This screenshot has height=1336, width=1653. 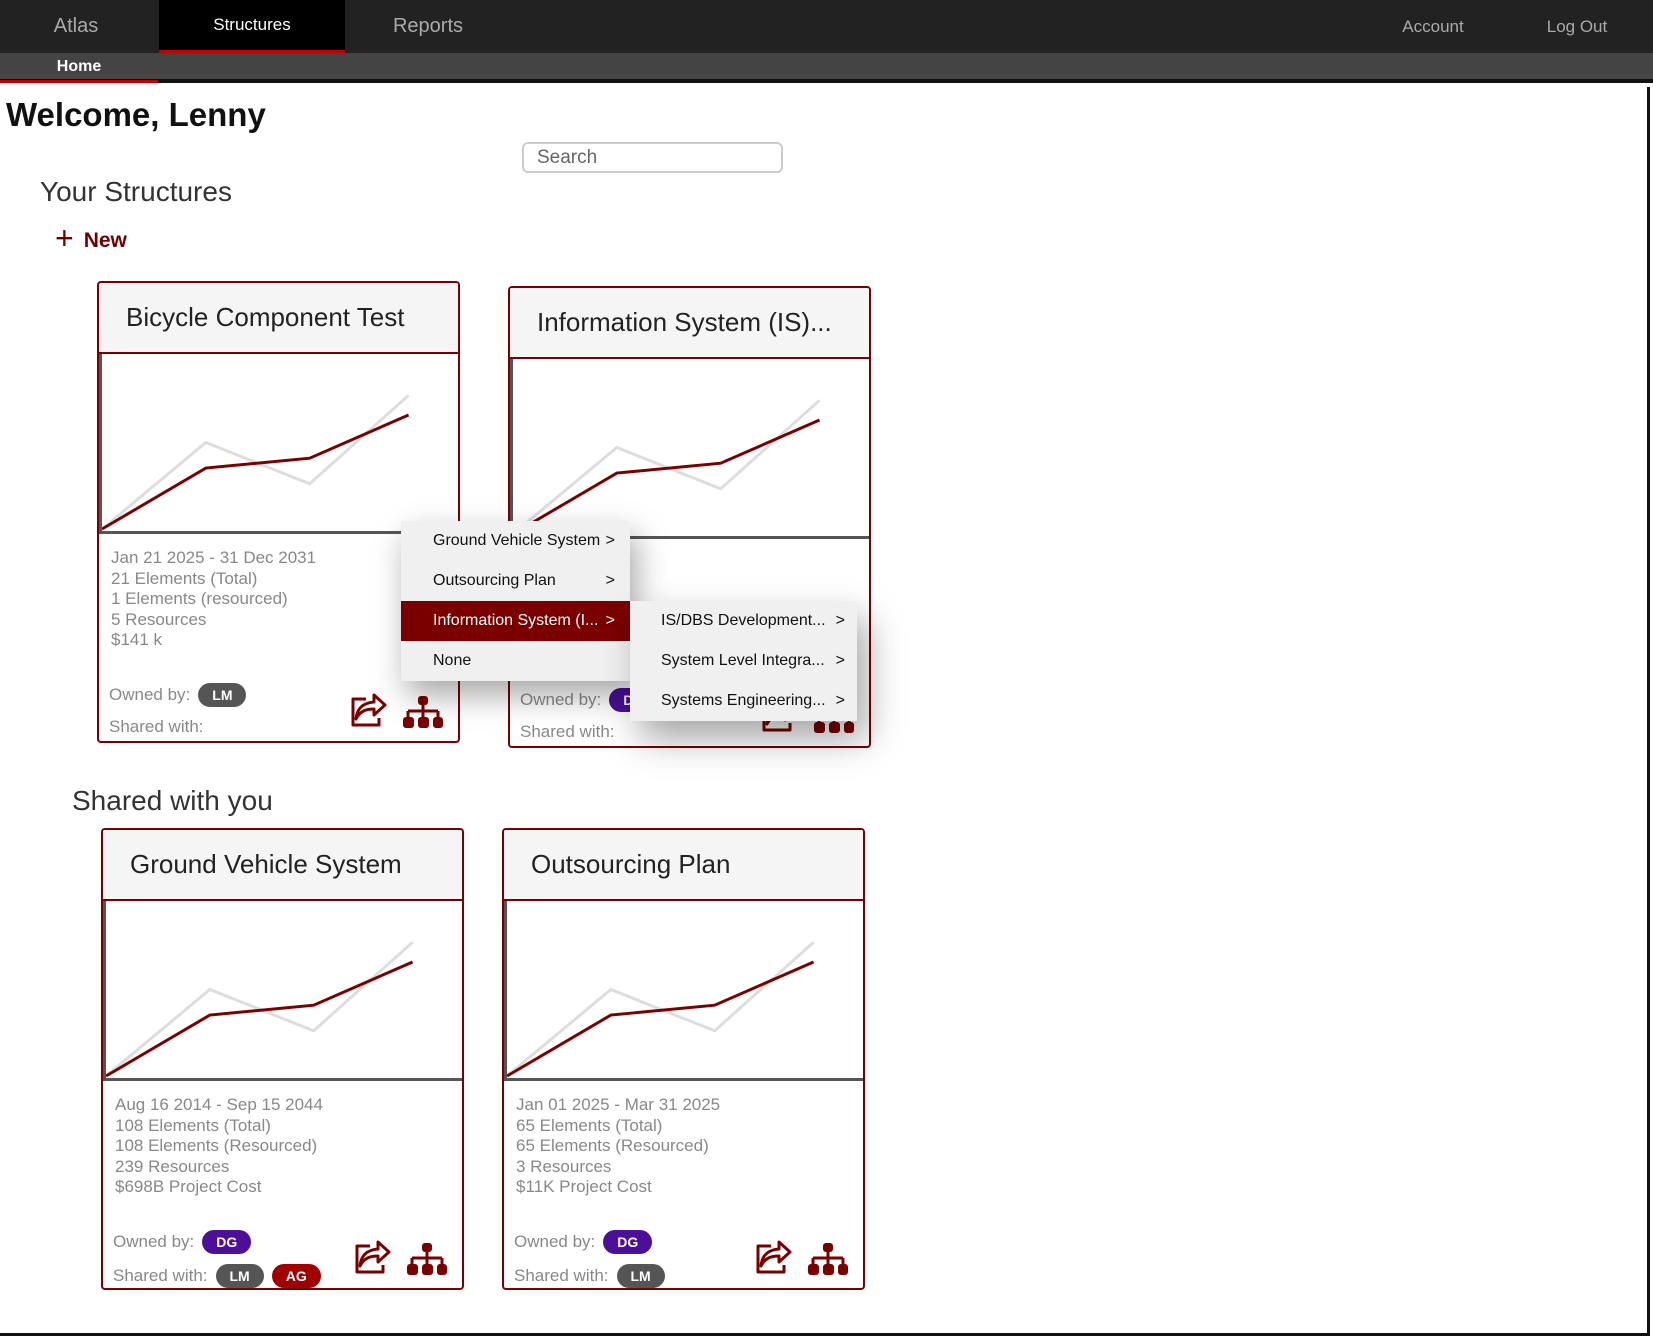 What do you see at coordinates (296, 1276) in the screenshot?
I see `shared-user-badge: AG` at bounding box center [296, 1276].